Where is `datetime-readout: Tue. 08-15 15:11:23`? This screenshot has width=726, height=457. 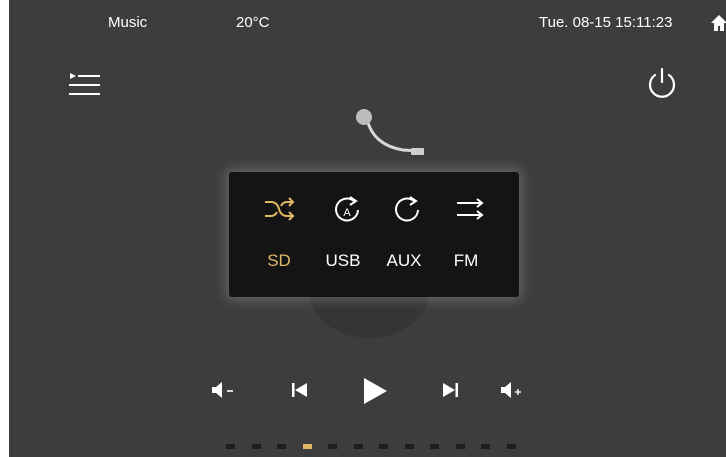
datetime-readout: Tue. 08-15 15:11:23 is located at coordinates (606, 22).